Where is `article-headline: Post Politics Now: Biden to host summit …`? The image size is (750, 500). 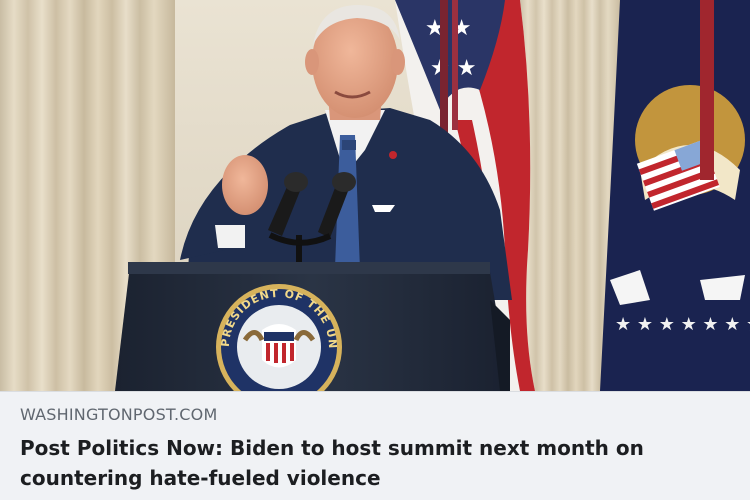
article-headline: Post Politics Now: Biden to host summit … is located at coordinates (370, 463).